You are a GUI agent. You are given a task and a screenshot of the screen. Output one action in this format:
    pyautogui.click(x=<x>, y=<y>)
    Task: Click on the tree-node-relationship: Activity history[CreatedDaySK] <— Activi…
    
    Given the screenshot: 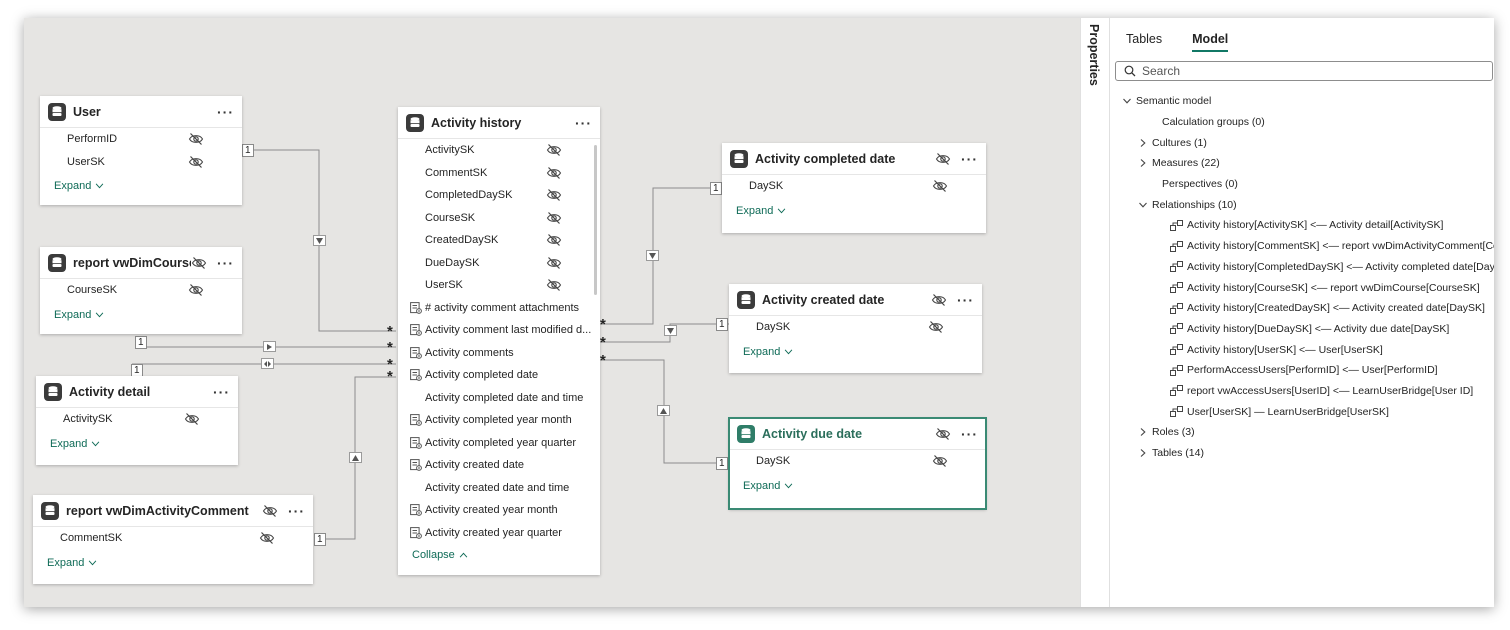 What is the action you would take?
    pyautogui.click(x=1308, y=308)
    